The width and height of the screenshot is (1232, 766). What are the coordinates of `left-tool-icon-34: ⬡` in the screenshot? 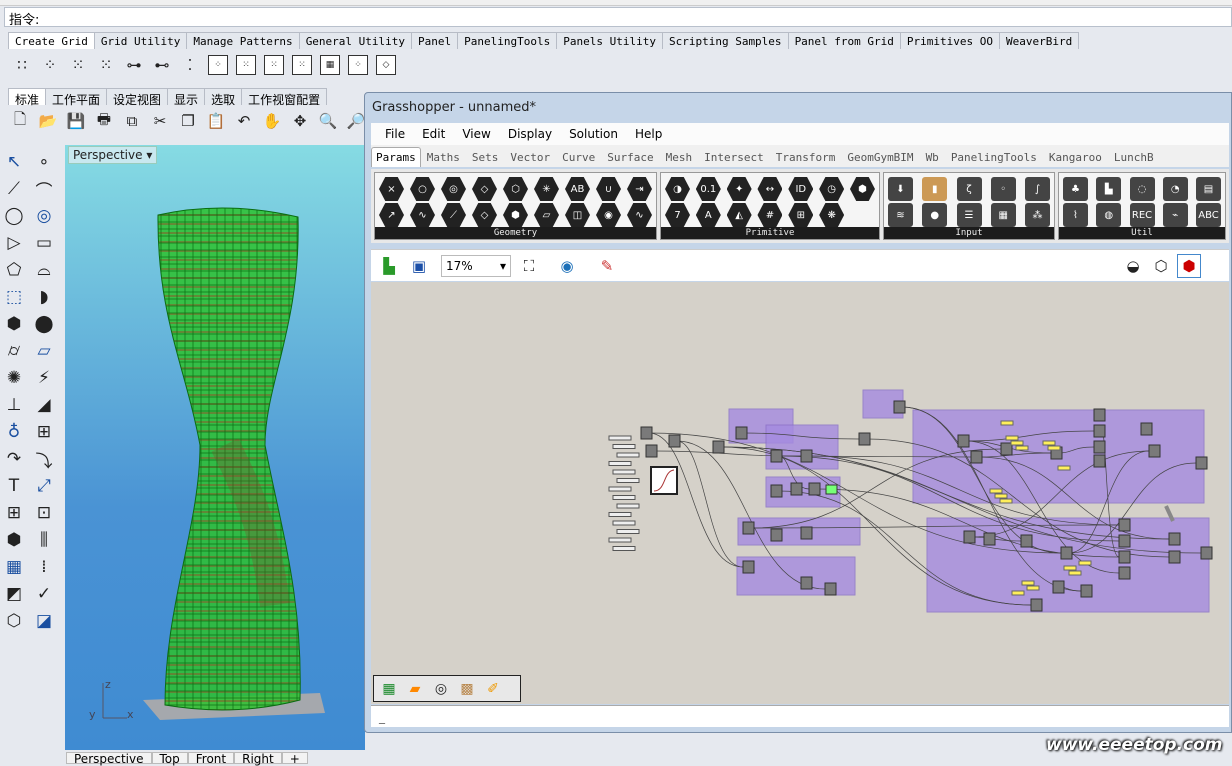 It's located at (14, 621).